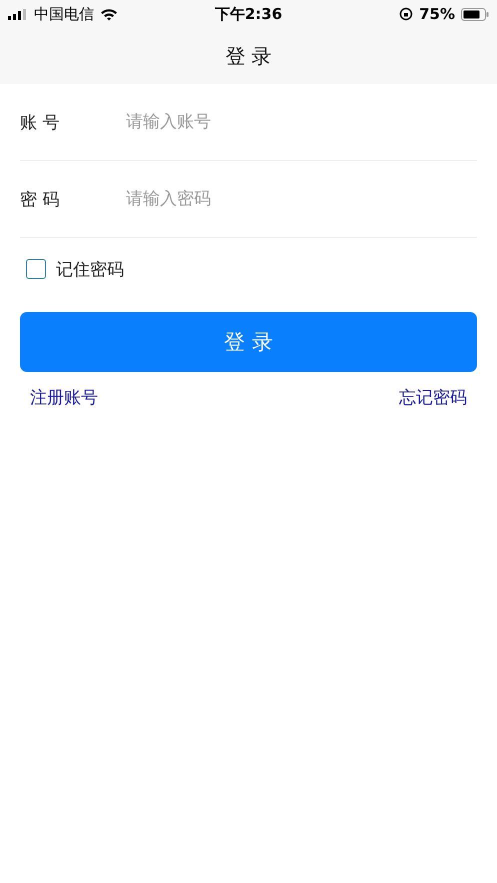  Describe the element at coordinates (248, 342) in the screenshot. I see `login-button: 登 录` at that location.